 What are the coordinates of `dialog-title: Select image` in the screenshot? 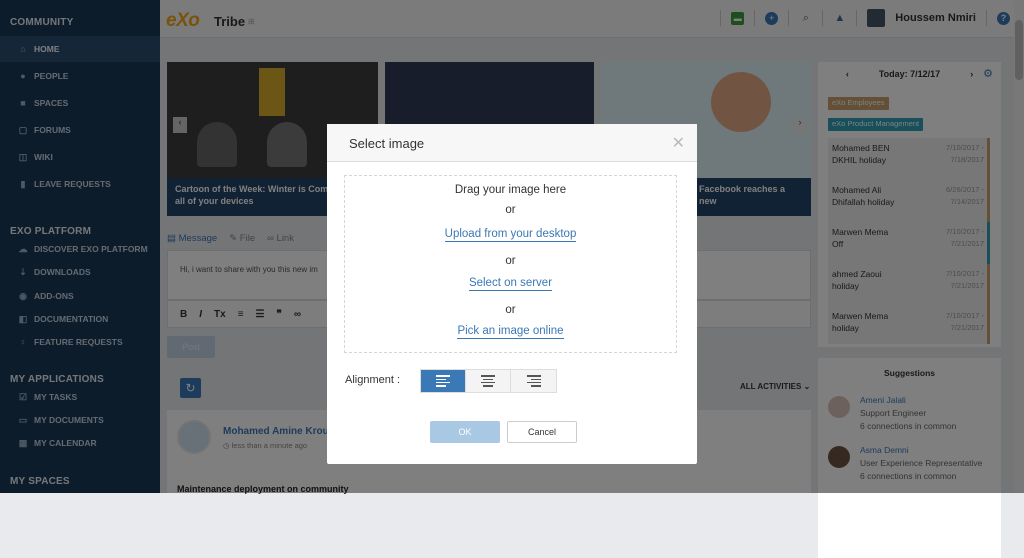 It's located at (387, 143).